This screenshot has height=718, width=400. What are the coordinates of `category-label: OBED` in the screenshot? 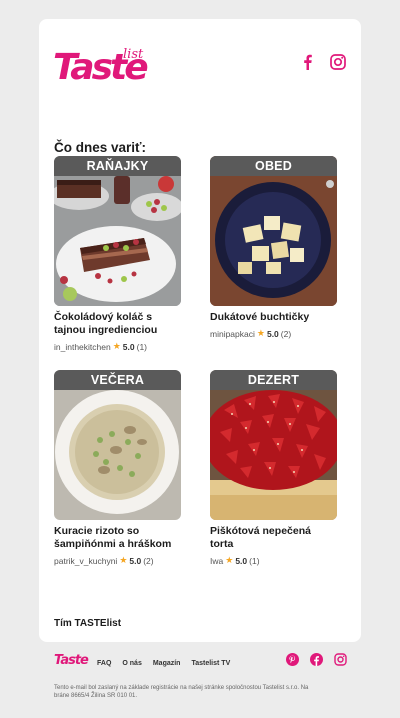 It's located at (273, 166).